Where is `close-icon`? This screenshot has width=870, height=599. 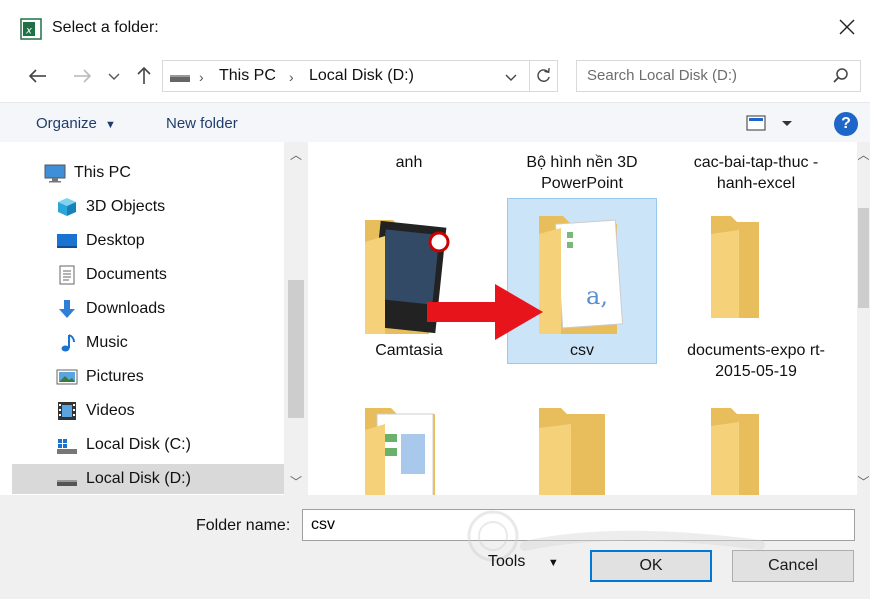
close-icon is located at coordinates (847, 27).